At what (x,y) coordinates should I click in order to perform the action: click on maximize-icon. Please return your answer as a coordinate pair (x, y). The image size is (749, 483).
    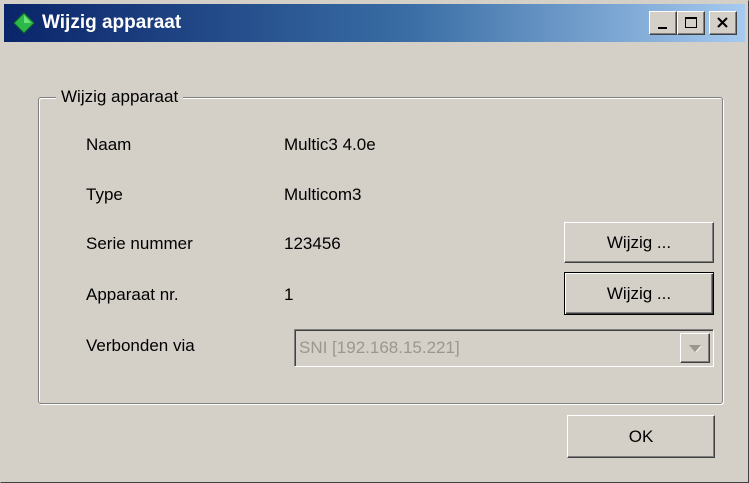
    Looking at the image, I should click on (691, 22).